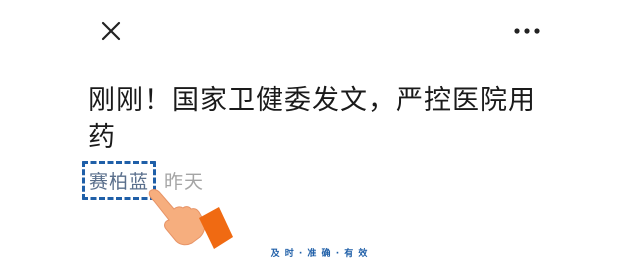 The width and height of the screenshot is (639, 272). I want to click on close-button, so click(111, 31).